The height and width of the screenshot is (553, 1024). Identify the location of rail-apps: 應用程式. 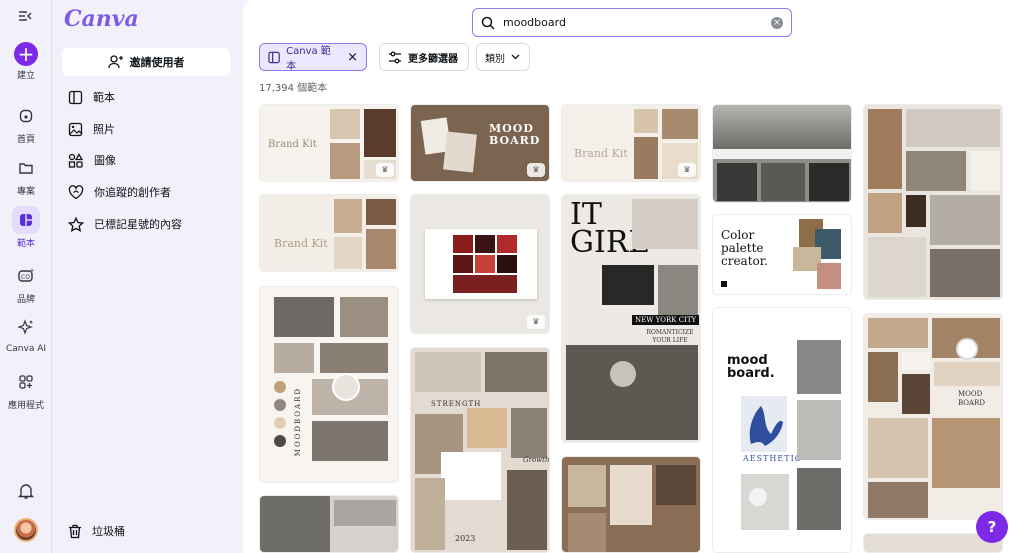
(26, 389).